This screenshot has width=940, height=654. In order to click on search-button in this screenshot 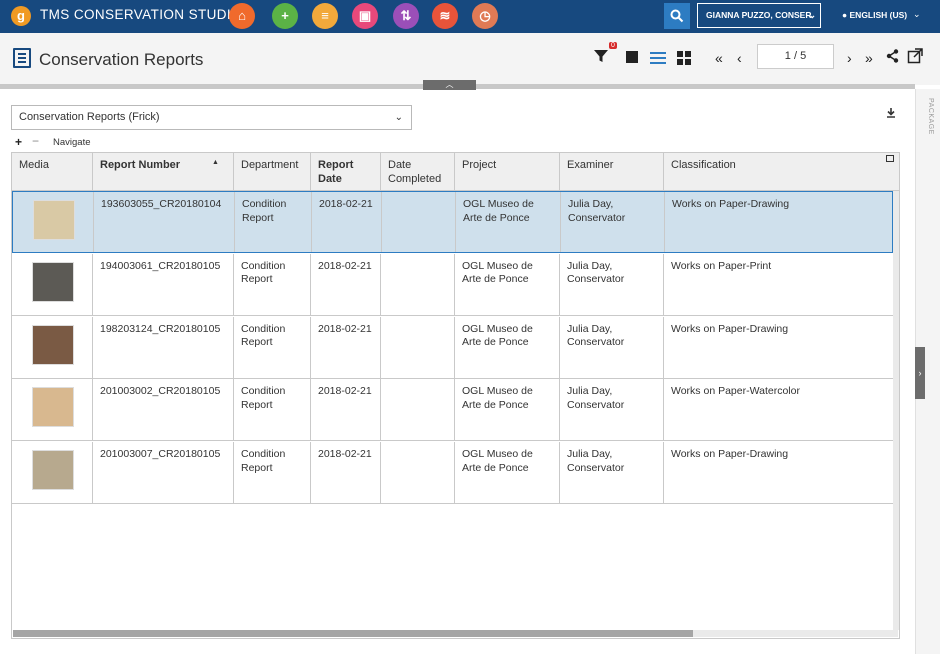, I will do `click(677, 16)`.